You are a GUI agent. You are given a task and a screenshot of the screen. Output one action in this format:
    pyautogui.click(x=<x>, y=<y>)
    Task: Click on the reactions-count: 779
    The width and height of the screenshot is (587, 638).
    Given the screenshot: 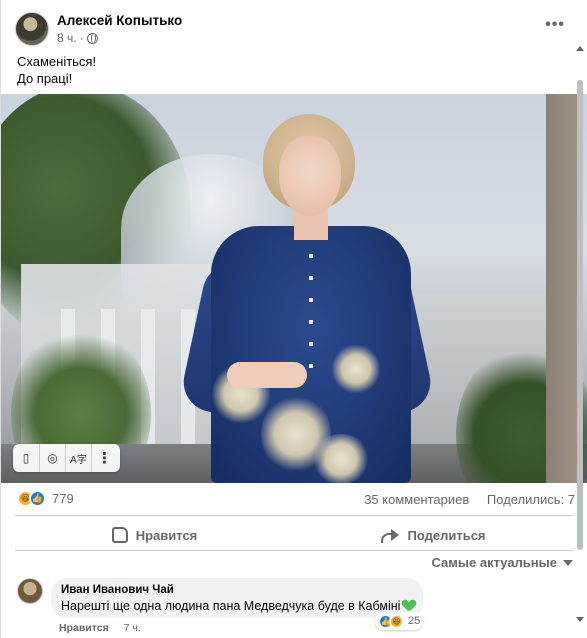 What is the action you would take?
    pyautogui.click(x=63, y=498)
    